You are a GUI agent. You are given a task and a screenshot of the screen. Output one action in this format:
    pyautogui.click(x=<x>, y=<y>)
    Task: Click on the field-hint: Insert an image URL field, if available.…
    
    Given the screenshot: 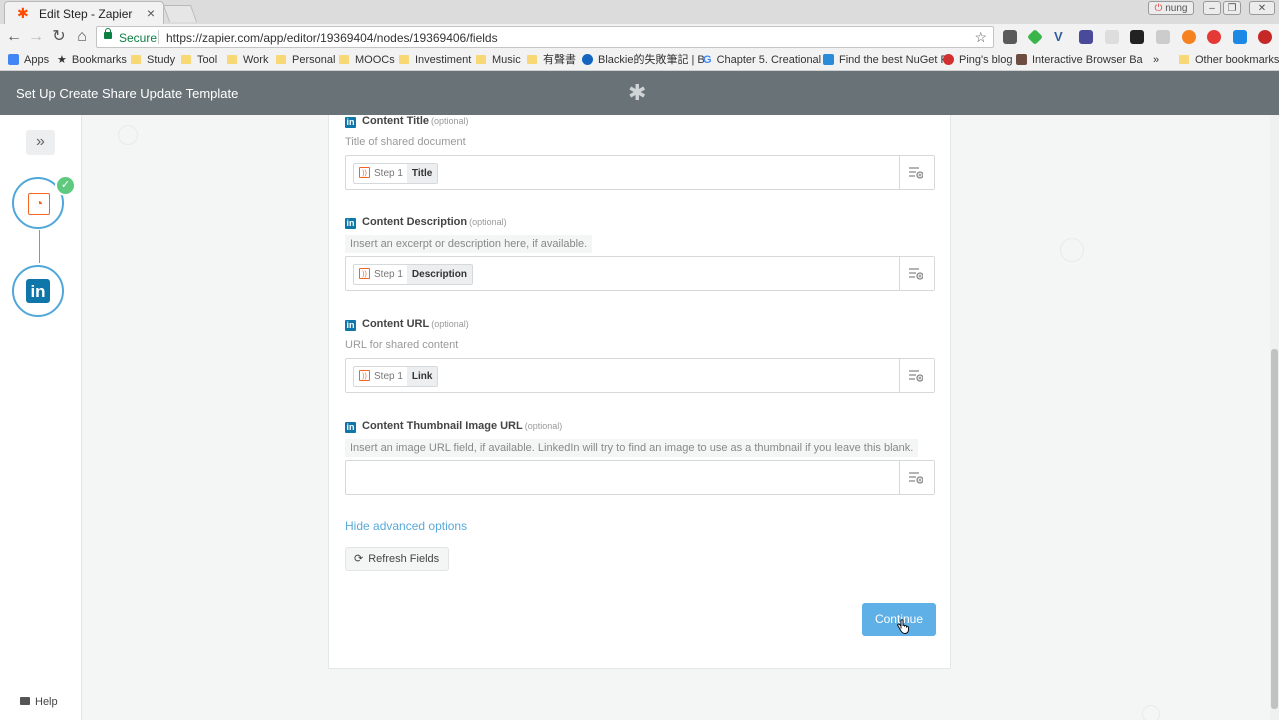 What is the action you would take?
    pyautogui.click(x=632, y=448)
    